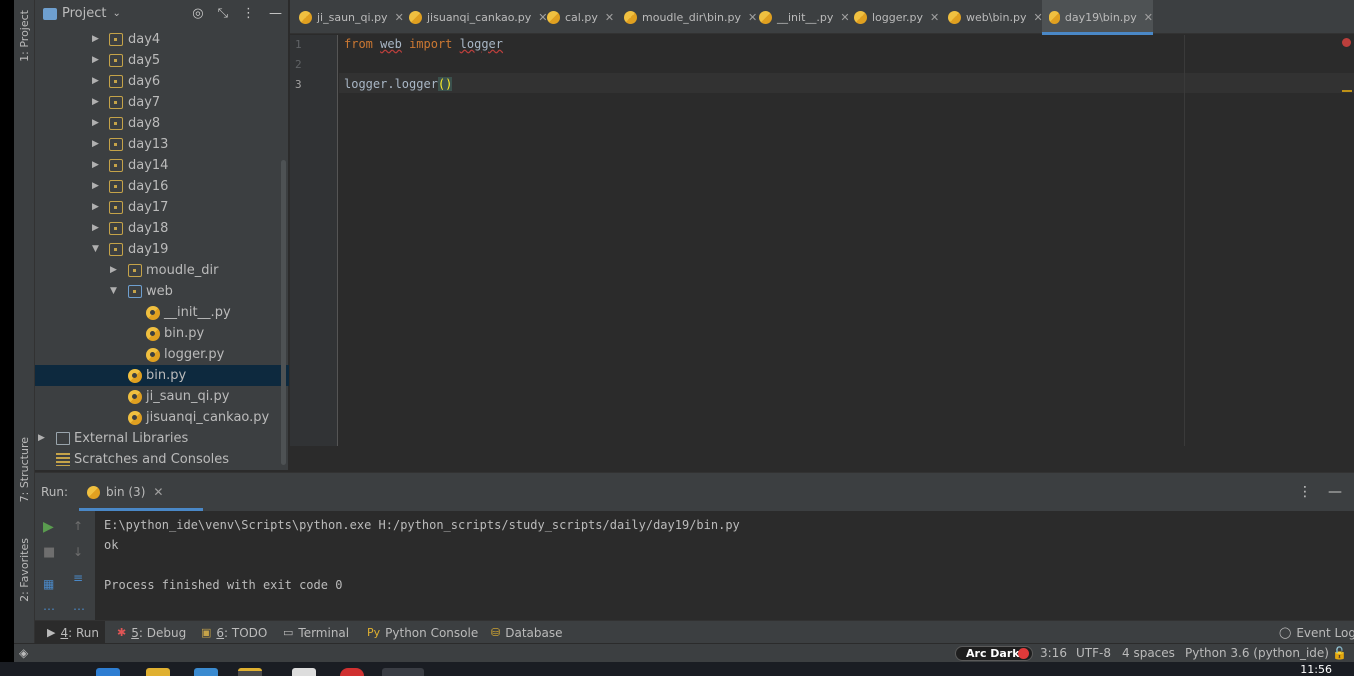 The height and width of the screenshot is (676, 1354). What do you see at coordinates (158, 672) in the screenshot?
I see `folder-app-icon` at bounding box center [158, 672].